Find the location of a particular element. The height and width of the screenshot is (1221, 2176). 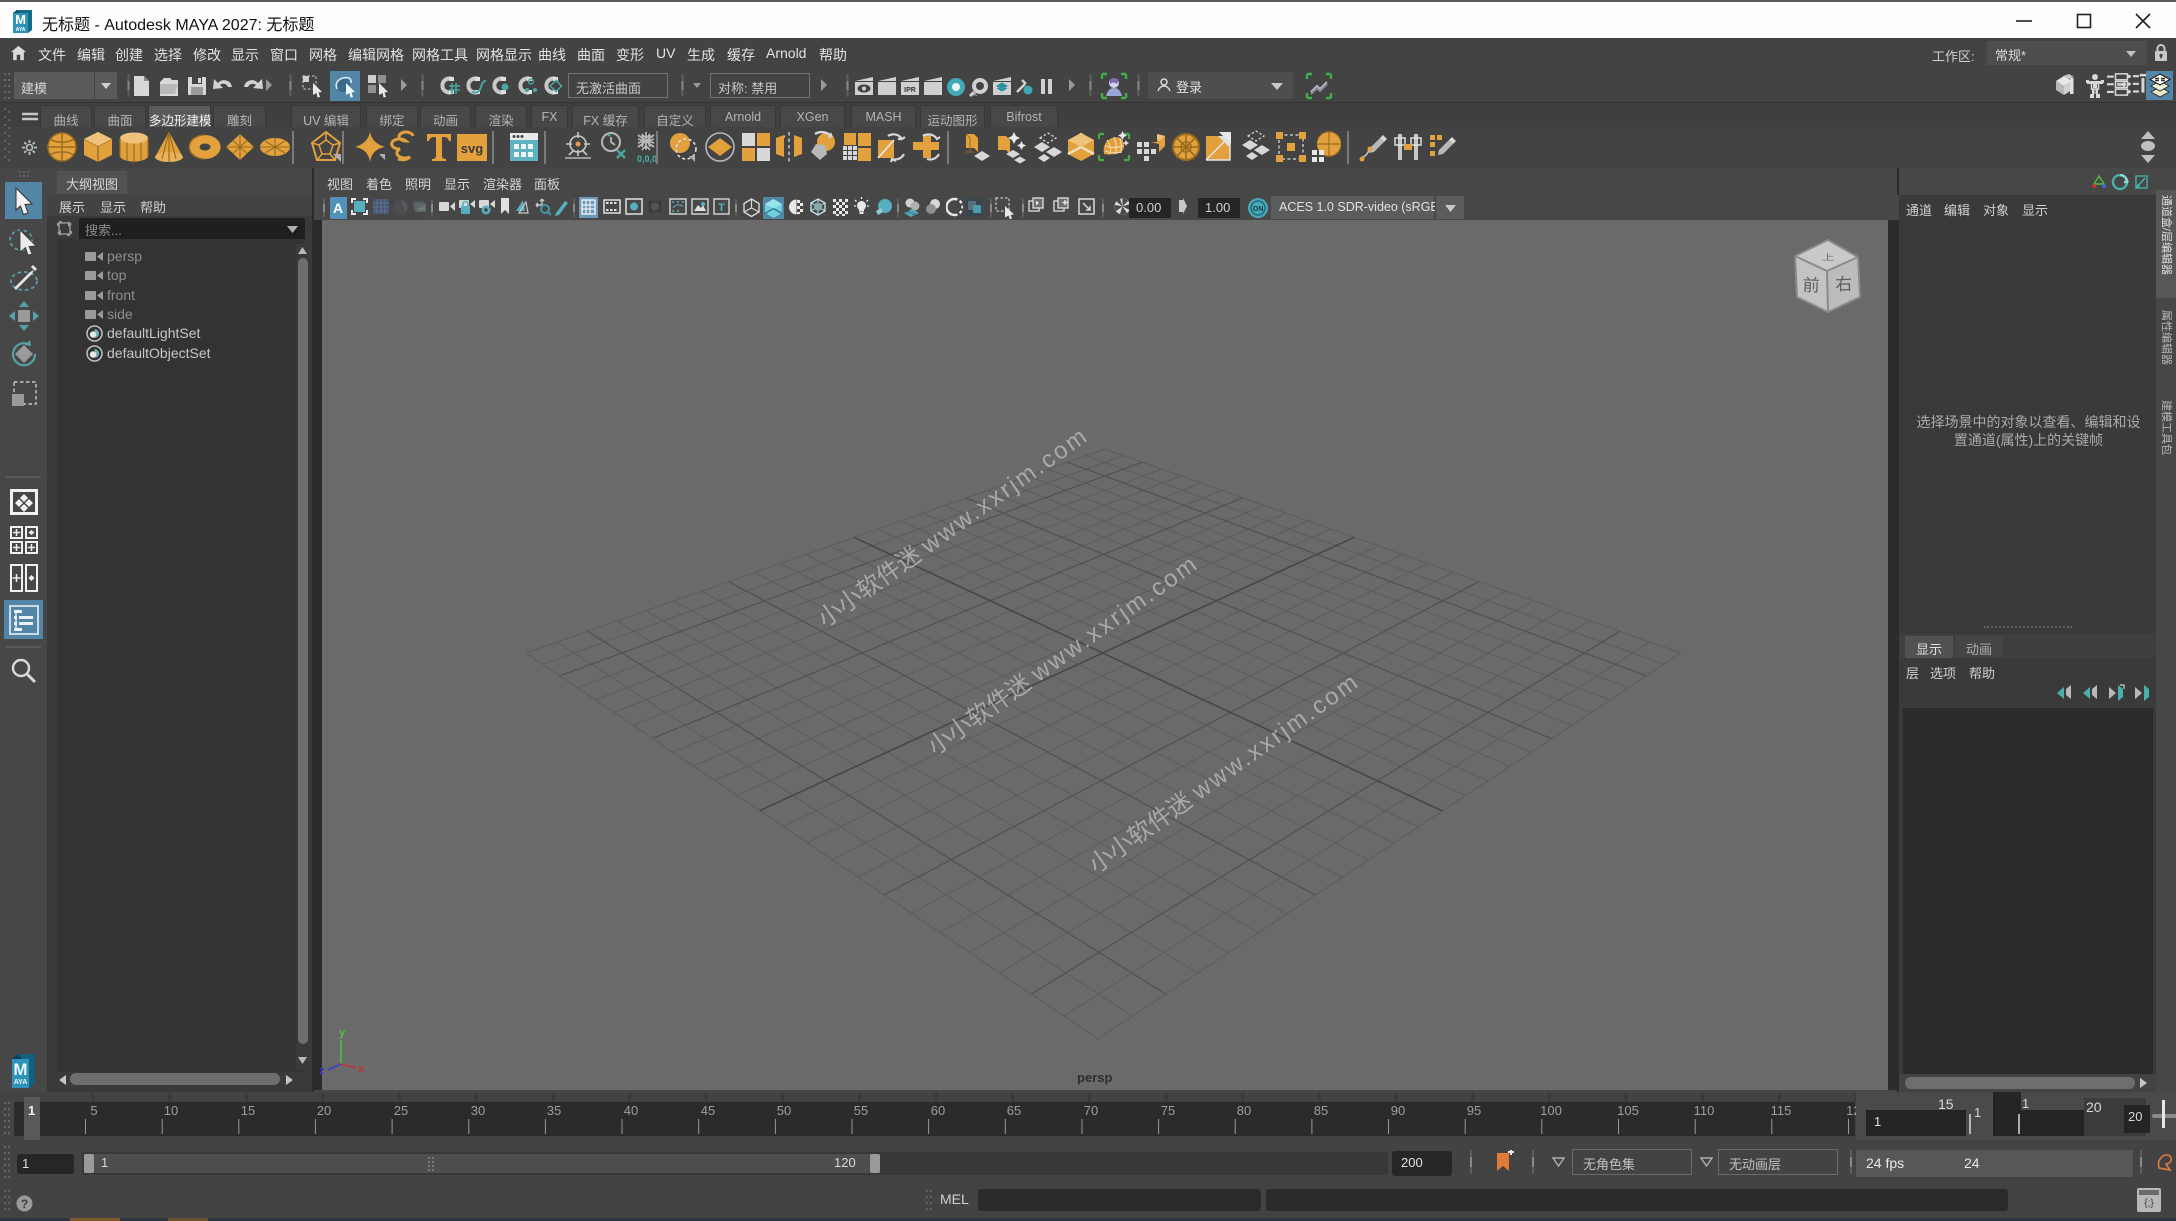

svg-text: 0,0,0 is located at coordinates (647, 159).